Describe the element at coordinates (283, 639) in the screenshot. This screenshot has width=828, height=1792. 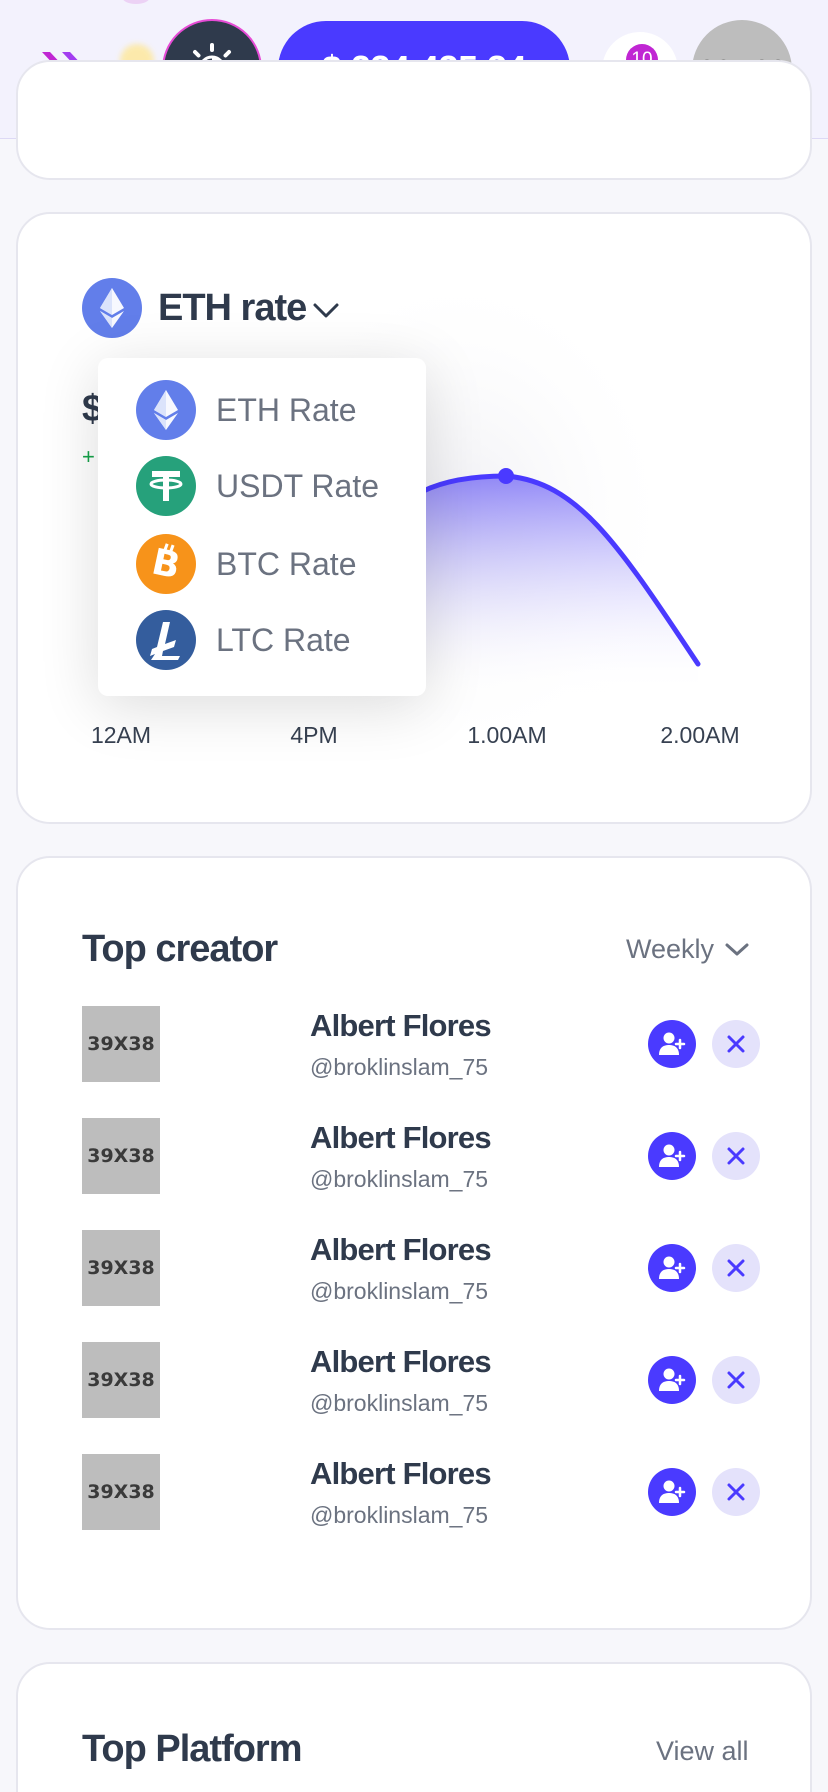
I see `dropdown-item-label: LTC Rate` at that location.